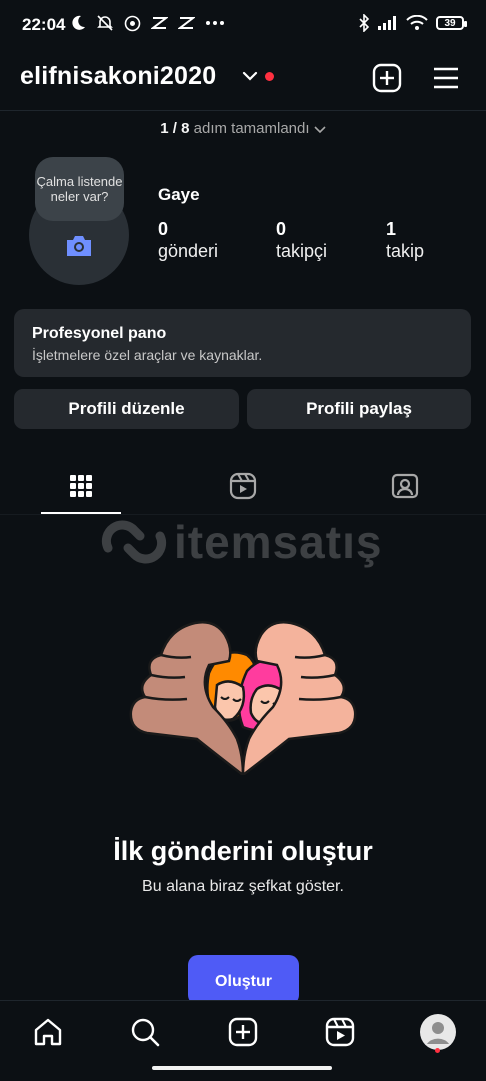 The width and height of the screenshot is (486, 1081). I want to click on share-profile-button: Profili paylaş, so click(359, 409).